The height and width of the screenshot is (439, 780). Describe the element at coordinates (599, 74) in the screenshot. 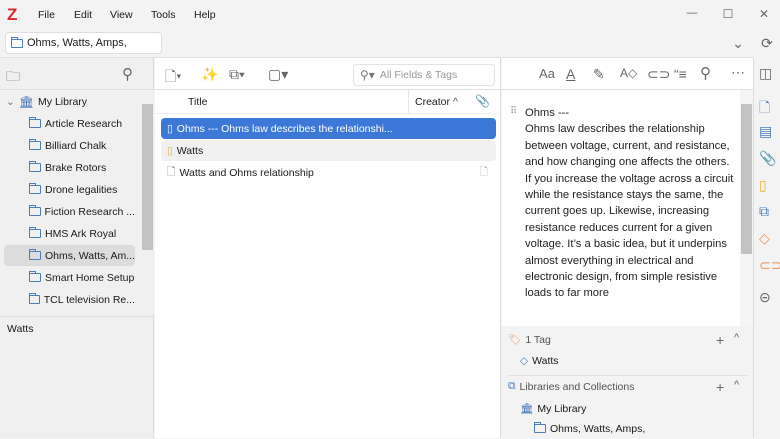

I see `highlight-icon: ✎` at that location.